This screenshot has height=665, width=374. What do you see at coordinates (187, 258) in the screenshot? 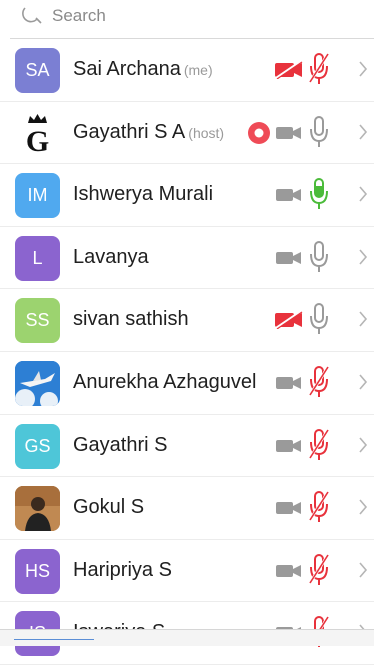
I see `participant-row: L Lavanya` at bounding box center [187, 258].